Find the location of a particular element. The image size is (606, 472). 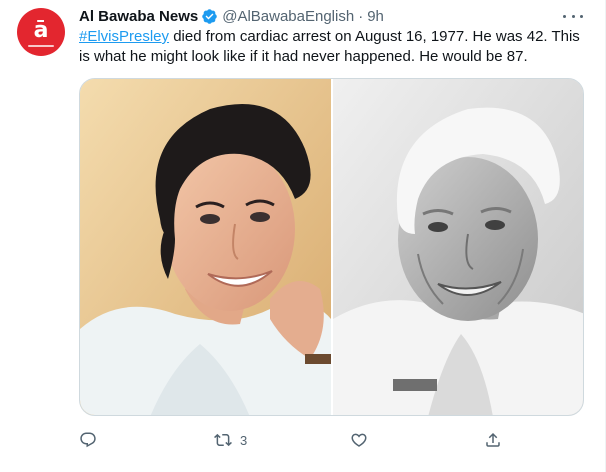

avatar-logo-caption is located at coordinates (41, 45).